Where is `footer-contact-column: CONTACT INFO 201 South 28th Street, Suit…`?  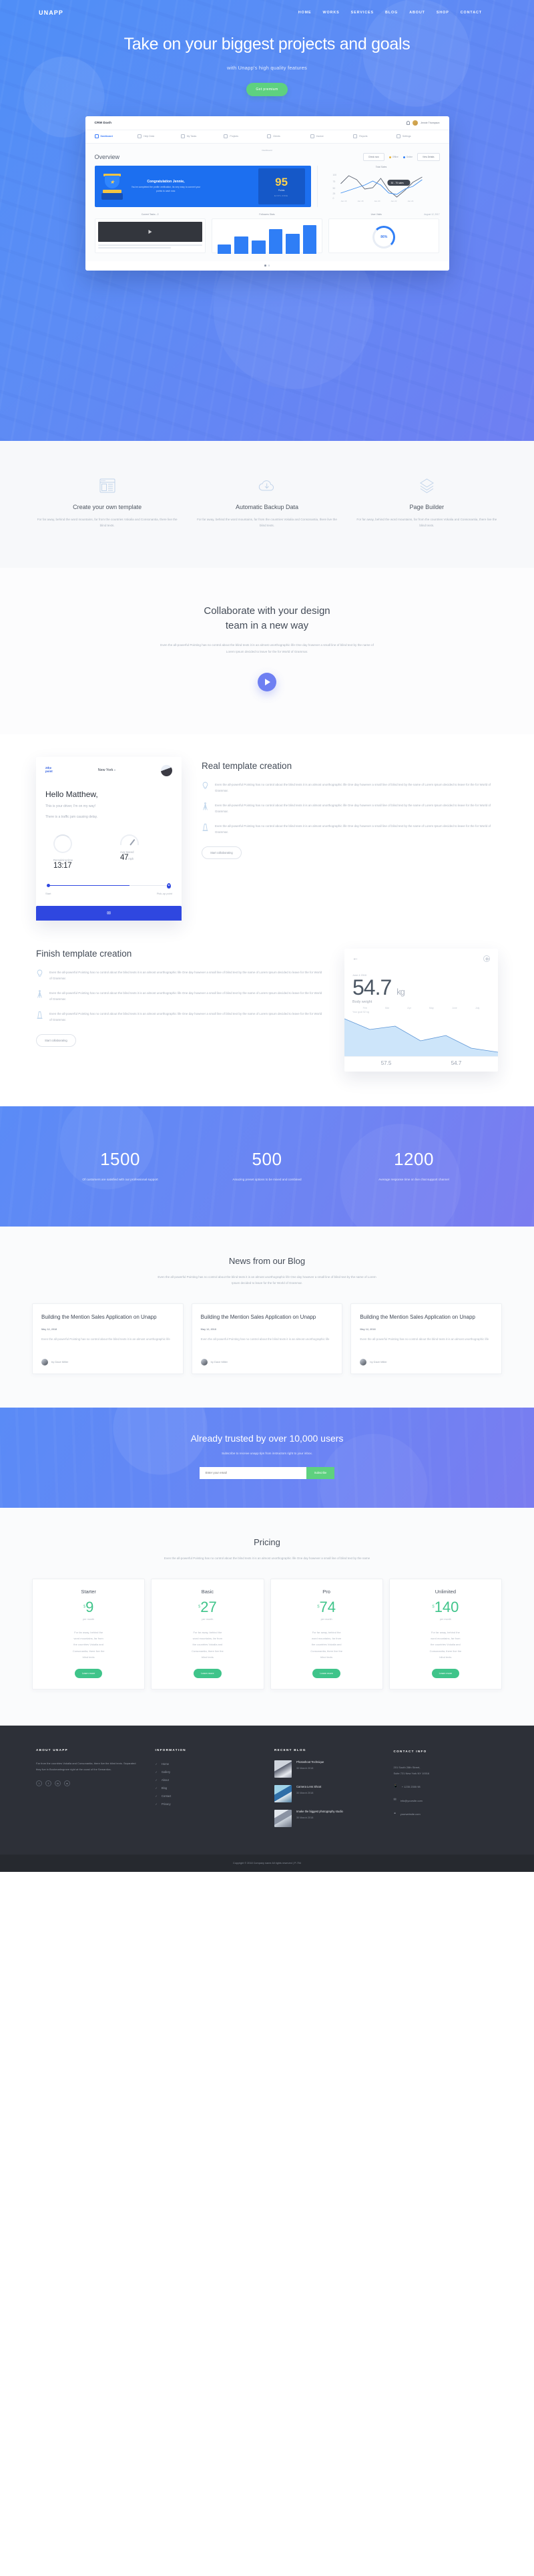 footer-contact-column: CONTACT INFO 201 South 28th Street, Suit… is located at coordinates (447, 1791).